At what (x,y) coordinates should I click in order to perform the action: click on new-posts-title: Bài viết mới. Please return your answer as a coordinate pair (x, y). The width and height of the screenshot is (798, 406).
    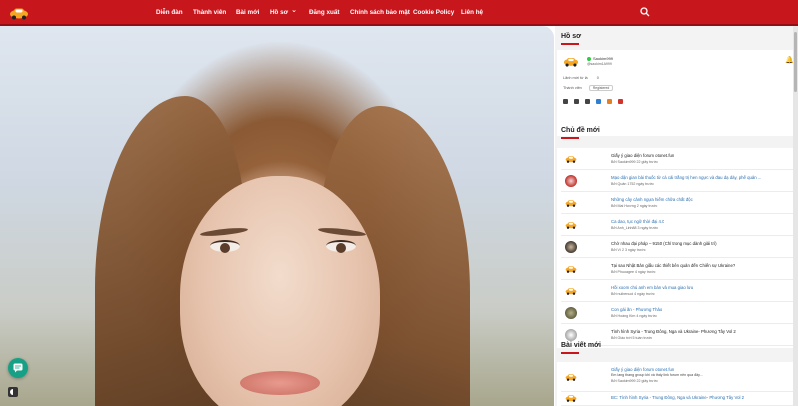
    Looking at the image, I should click on (581, 345).